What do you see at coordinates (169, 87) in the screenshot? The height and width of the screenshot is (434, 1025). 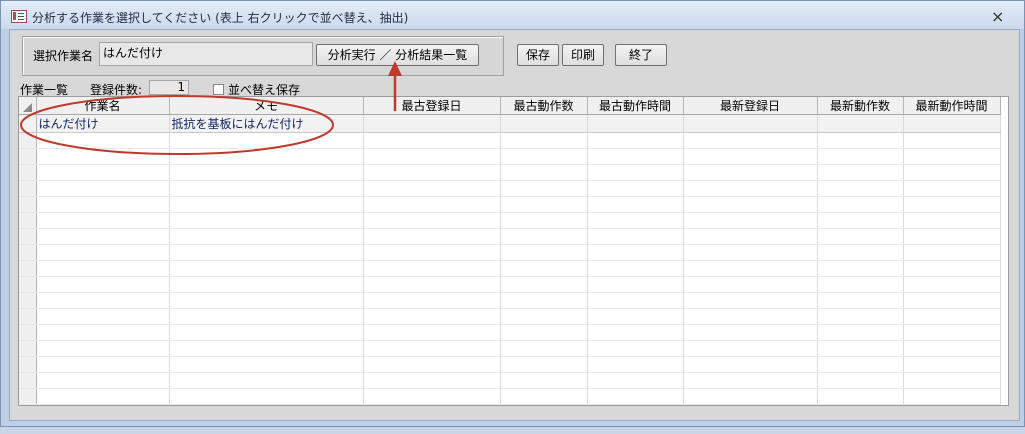 I see `count-field: 1` at bounding box center [169, 87].